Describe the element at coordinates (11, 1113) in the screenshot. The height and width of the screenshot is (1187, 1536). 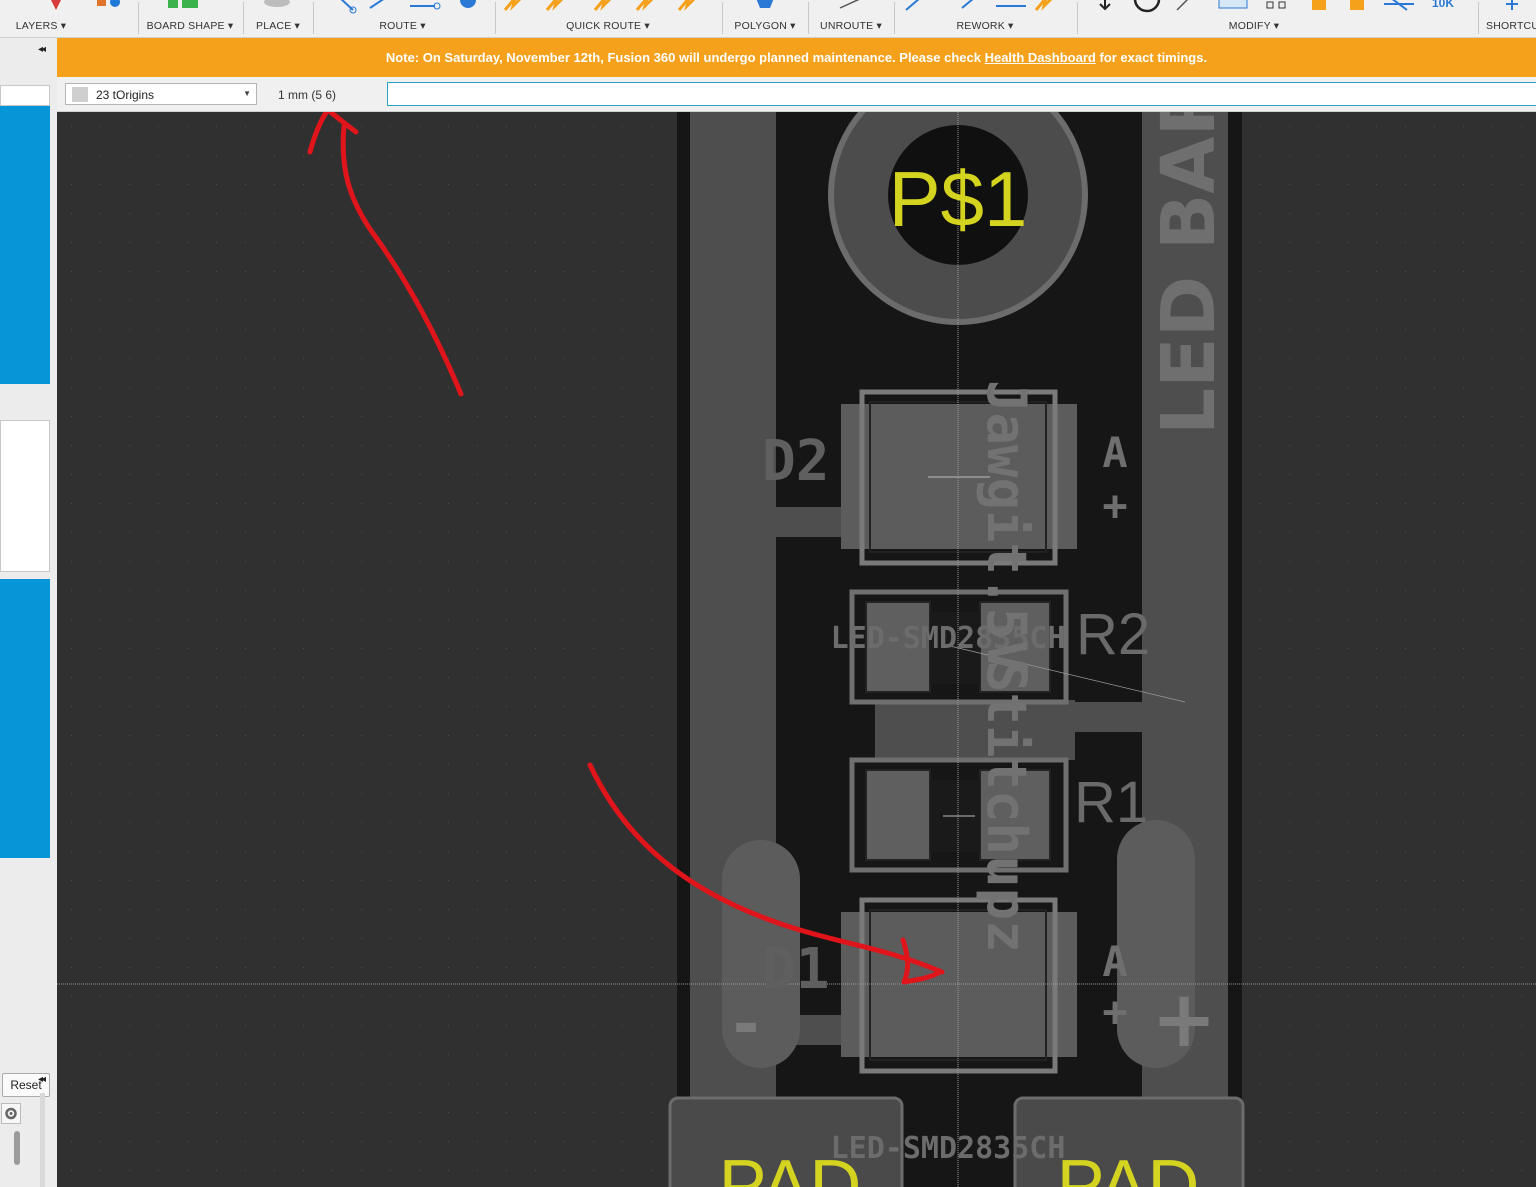
I see `settings-gear-icon` at that location.